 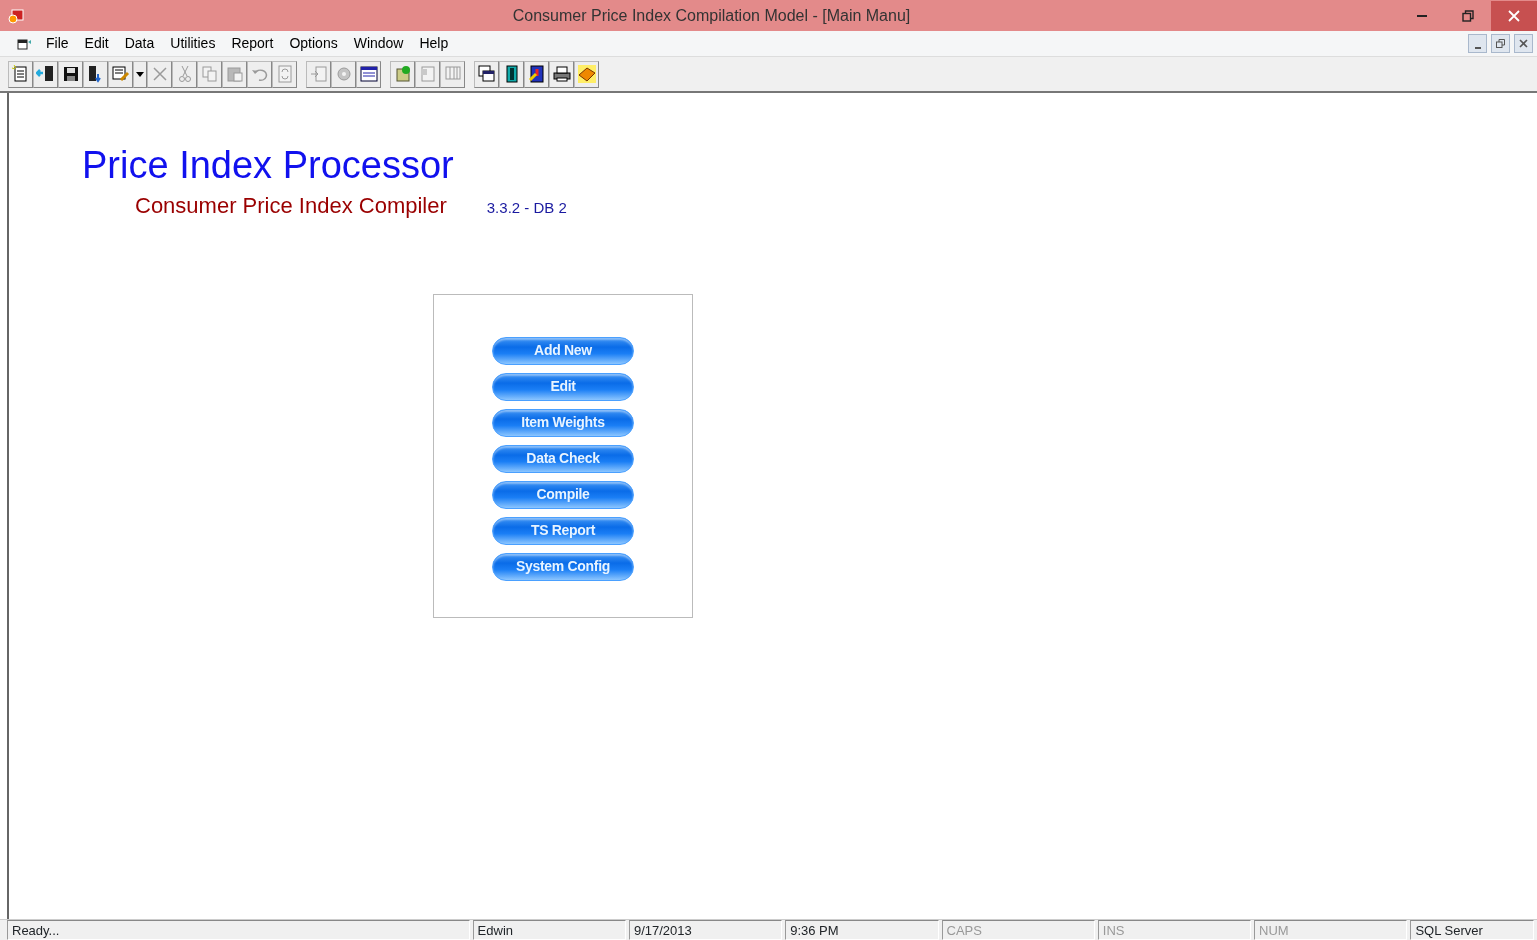 I want to click on app-subtitle: Consumer Price Index Compiler, so click(x=291, y=205).